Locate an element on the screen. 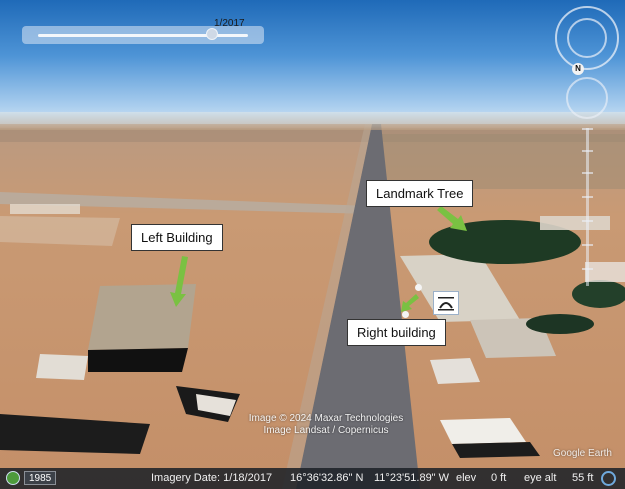  slider-knob is located at coordinates (212, 34).